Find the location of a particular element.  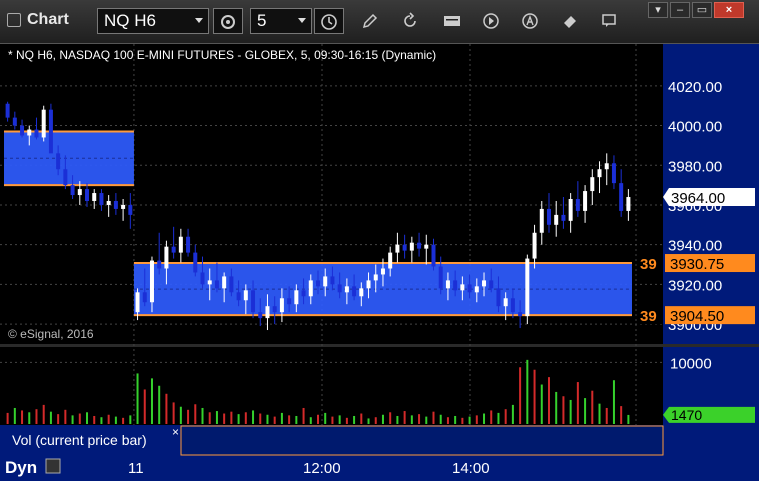

chevron-down-icon: ▾ is located at coordinates (658, 10).